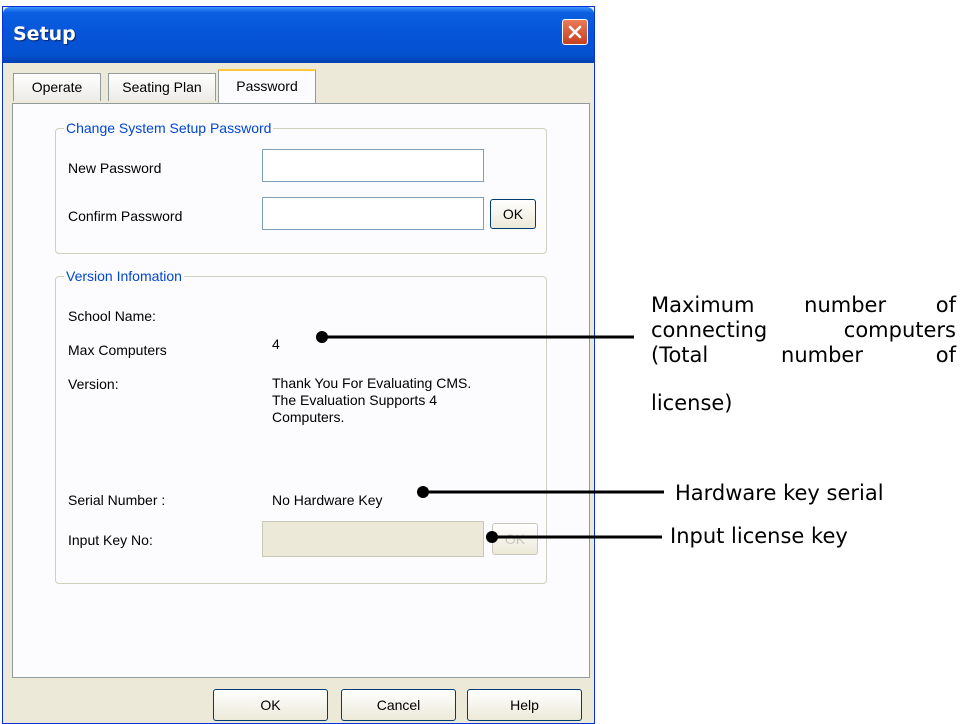 This screenshot has height=724, width=966. Describe the element at coordinates (574, 537) in the screenshot. I see `license-key-pointer` at that location.